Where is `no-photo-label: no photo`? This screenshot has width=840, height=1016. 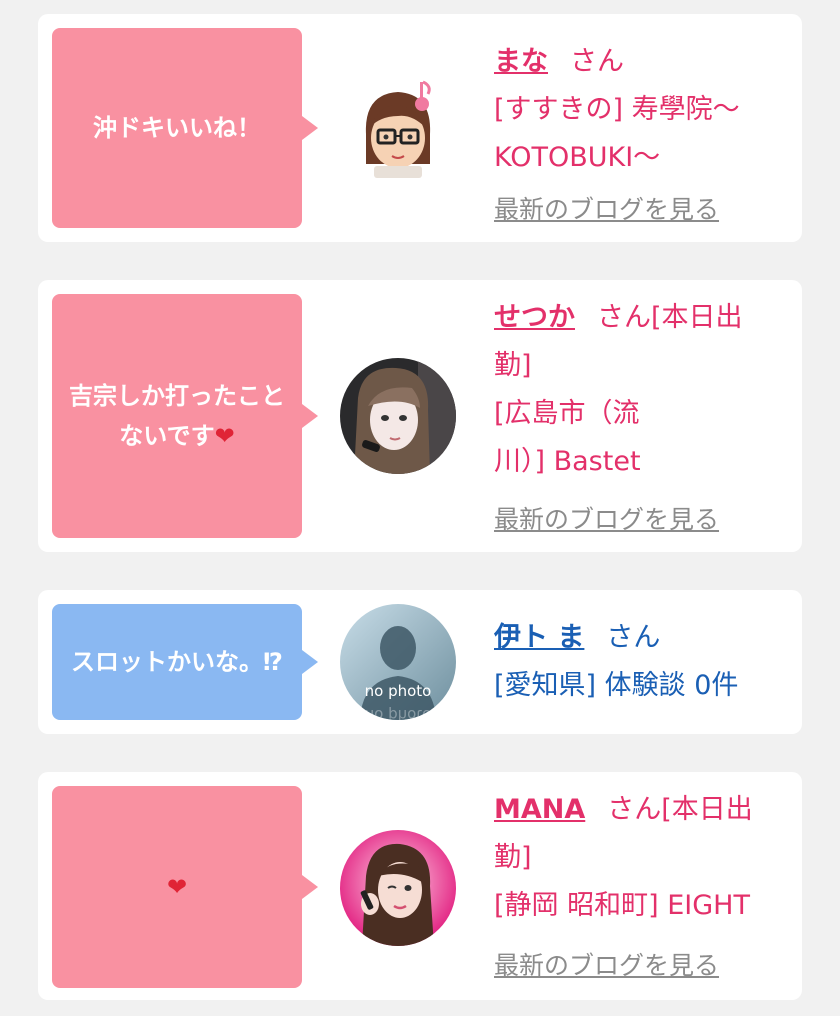 no-photo-label: no photo is located at coordinates (398, 691).